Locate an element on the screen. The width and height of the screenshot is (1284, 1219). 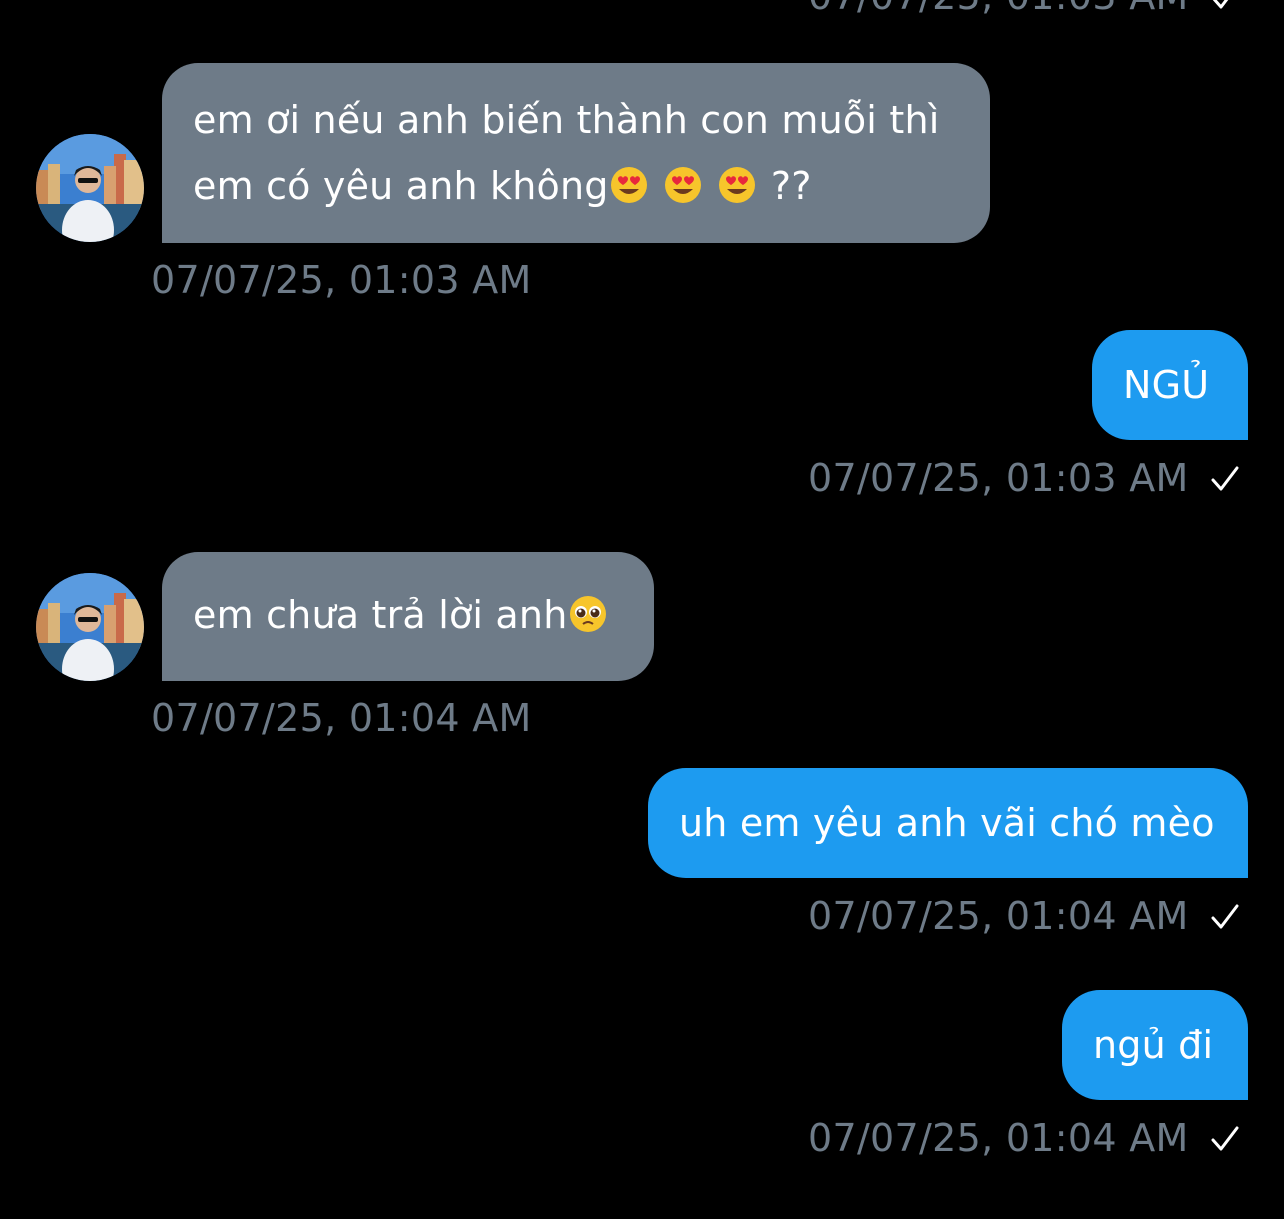
message-bubble-outgoing: ngủ đi is located at coordinates (1155, 1045).